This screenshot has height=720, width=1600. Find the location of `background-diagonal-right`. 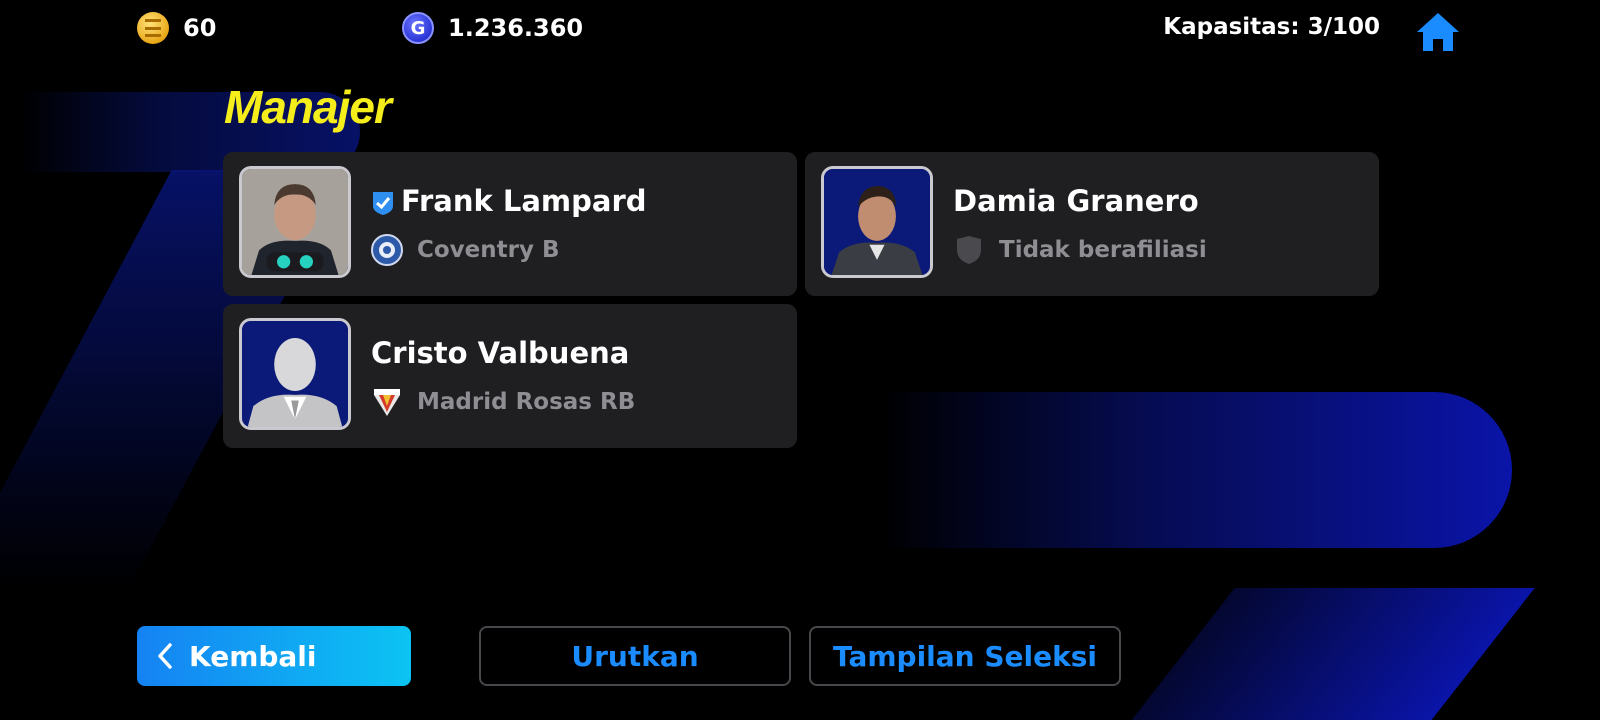

background-diagonal-right is located at coordinates (1330, 654).